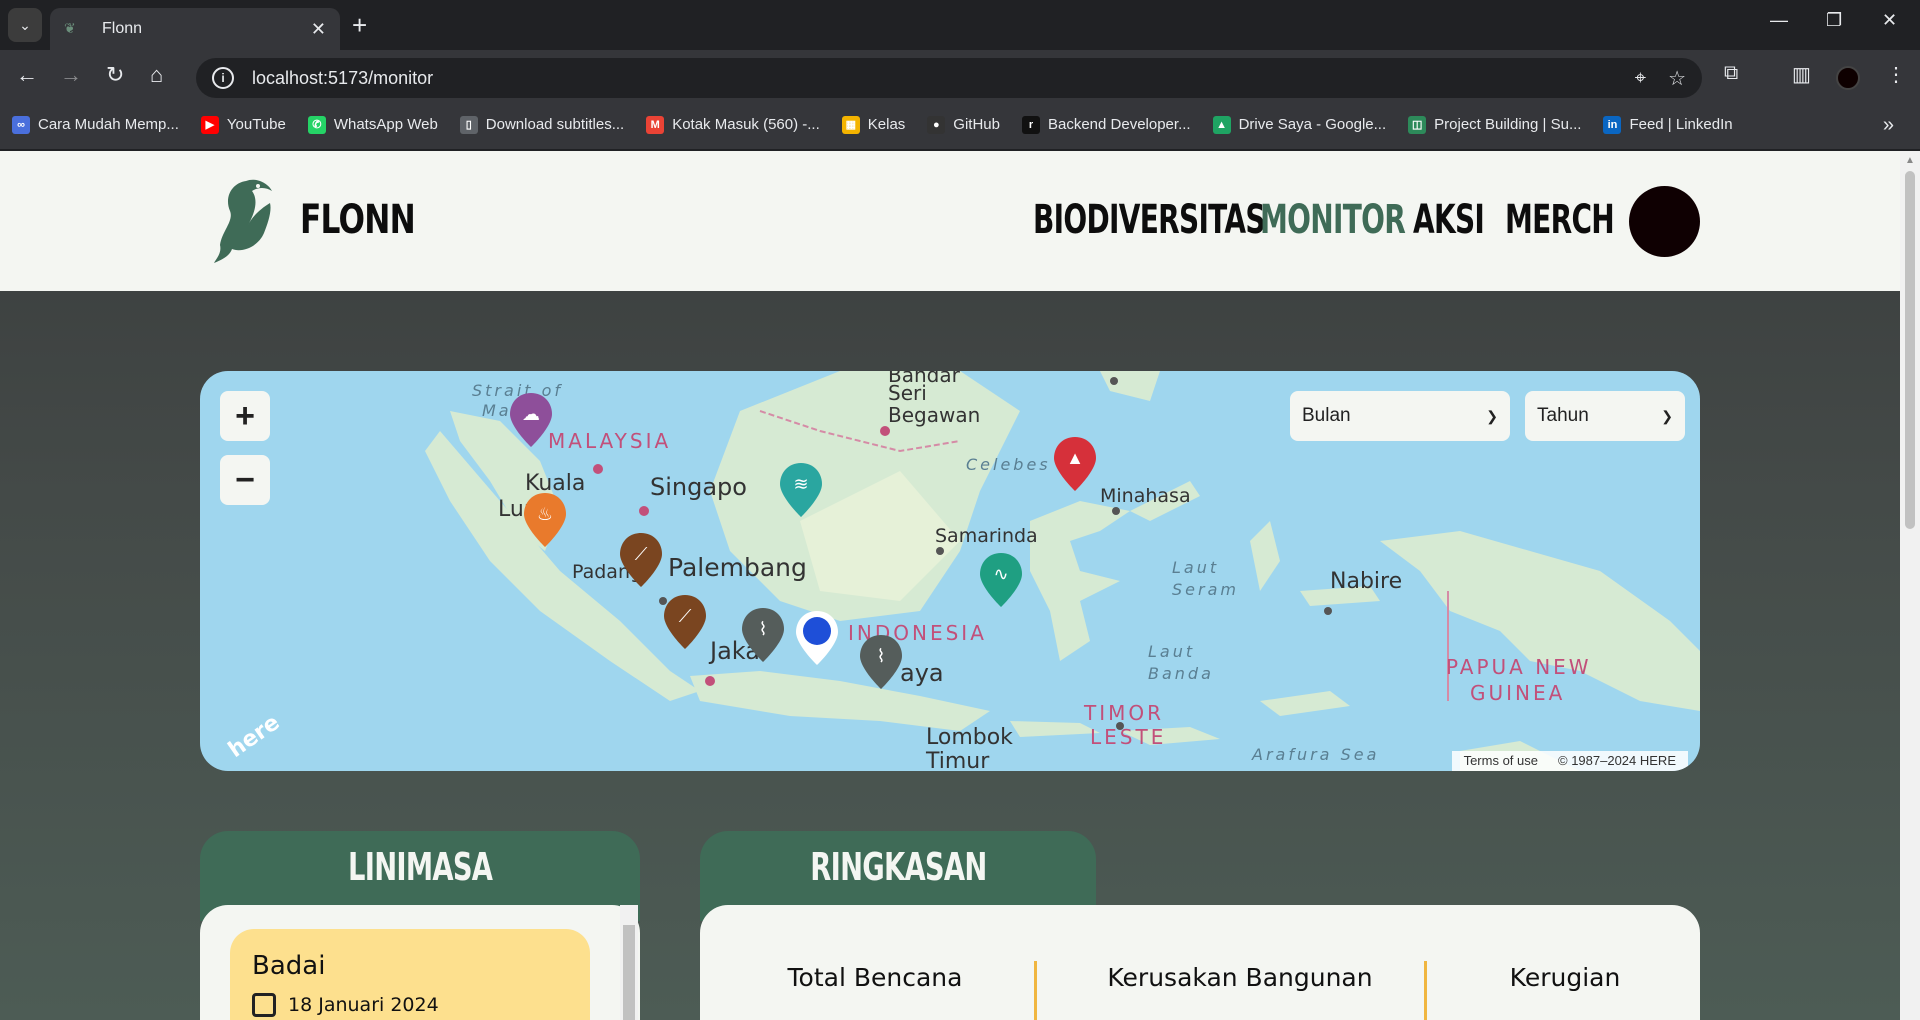 The height and width of the screenshot is (1020, 1920). Describe the element at coordinates (1333, 220) in the screenshot. I see `nav-monitor: MONITOR` at that location.